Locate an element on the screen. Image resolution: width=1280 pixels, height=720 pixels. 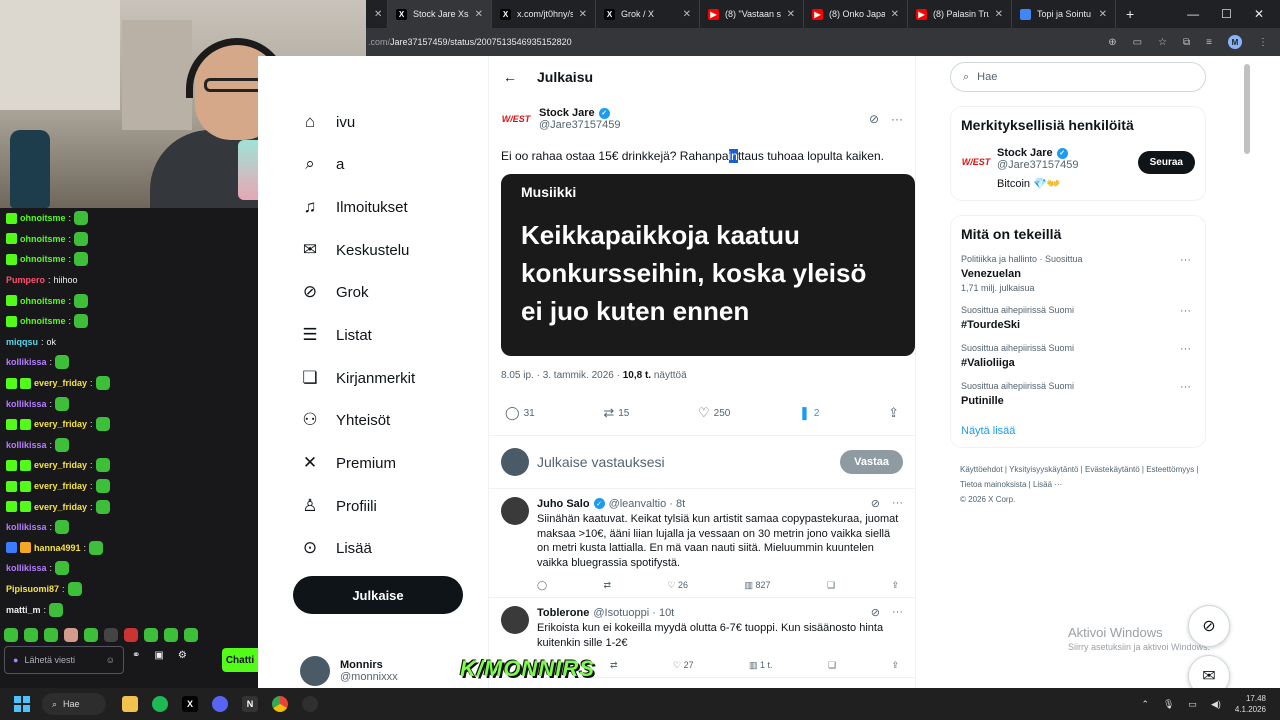
menu-icon: ⋮ is located at coordinates (1263, 42).